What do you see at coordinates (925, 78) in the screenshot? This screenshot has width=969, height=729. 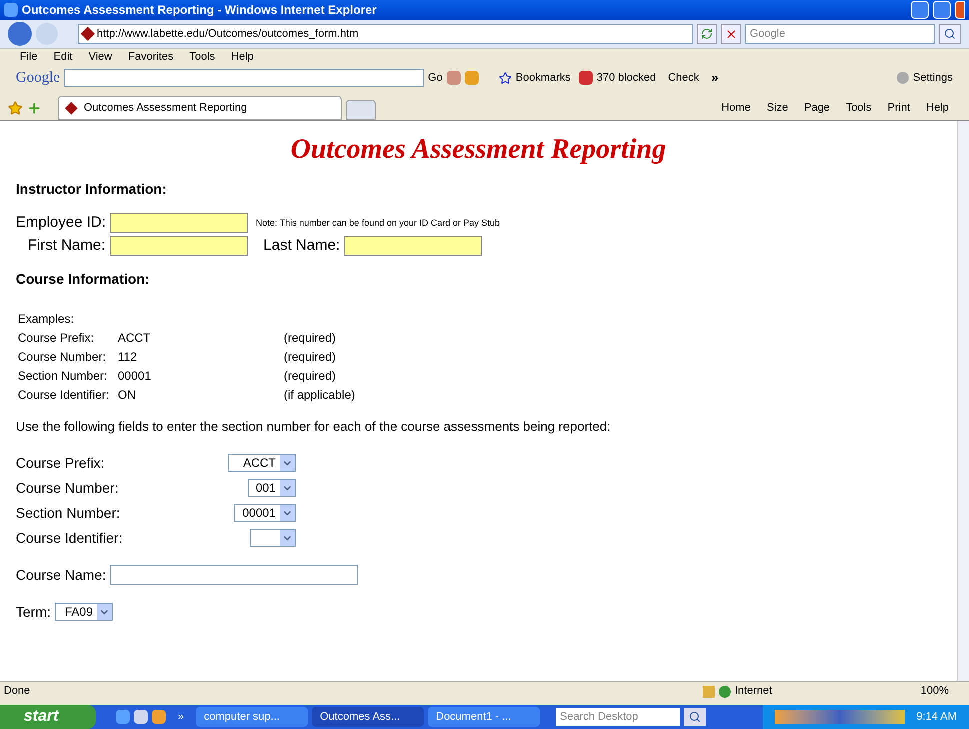 I see `settings-button: Settings` at bounding box center [925, 78].